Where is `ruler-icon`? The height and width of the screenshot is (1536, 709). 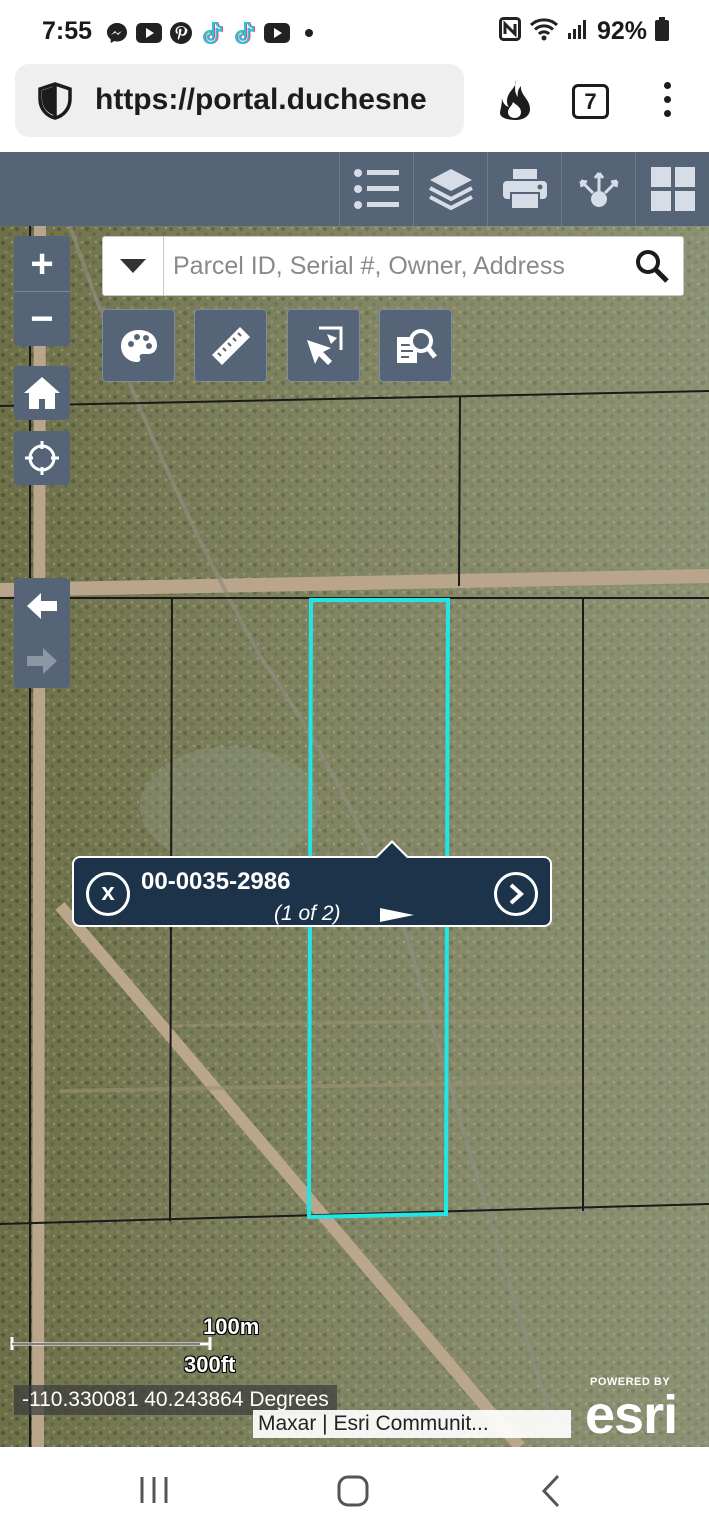 ruler-icon is located at coordinates (230, 345).